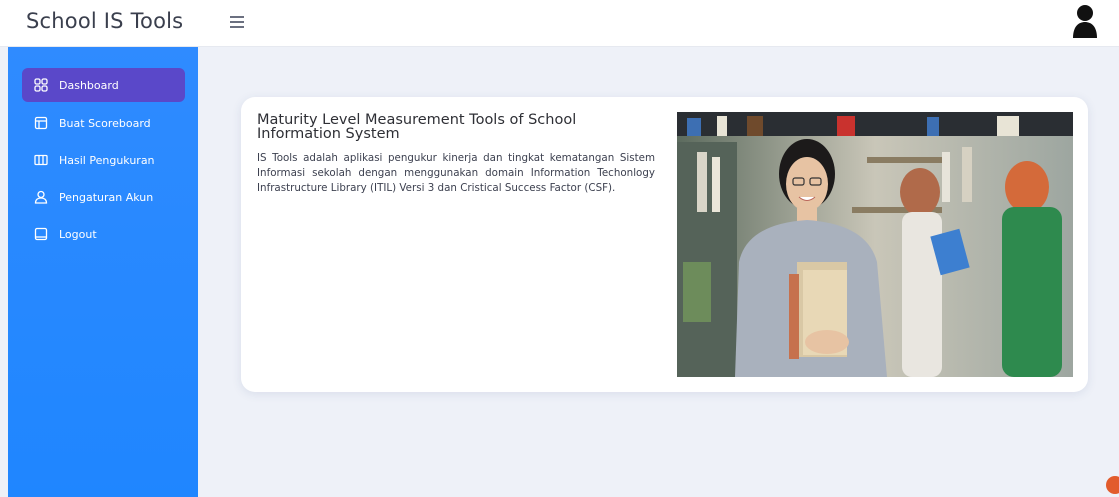  What do you see at coordinates (41, 197) in the screenshot?
I see `user-icon` at bounding box center [41, 197].